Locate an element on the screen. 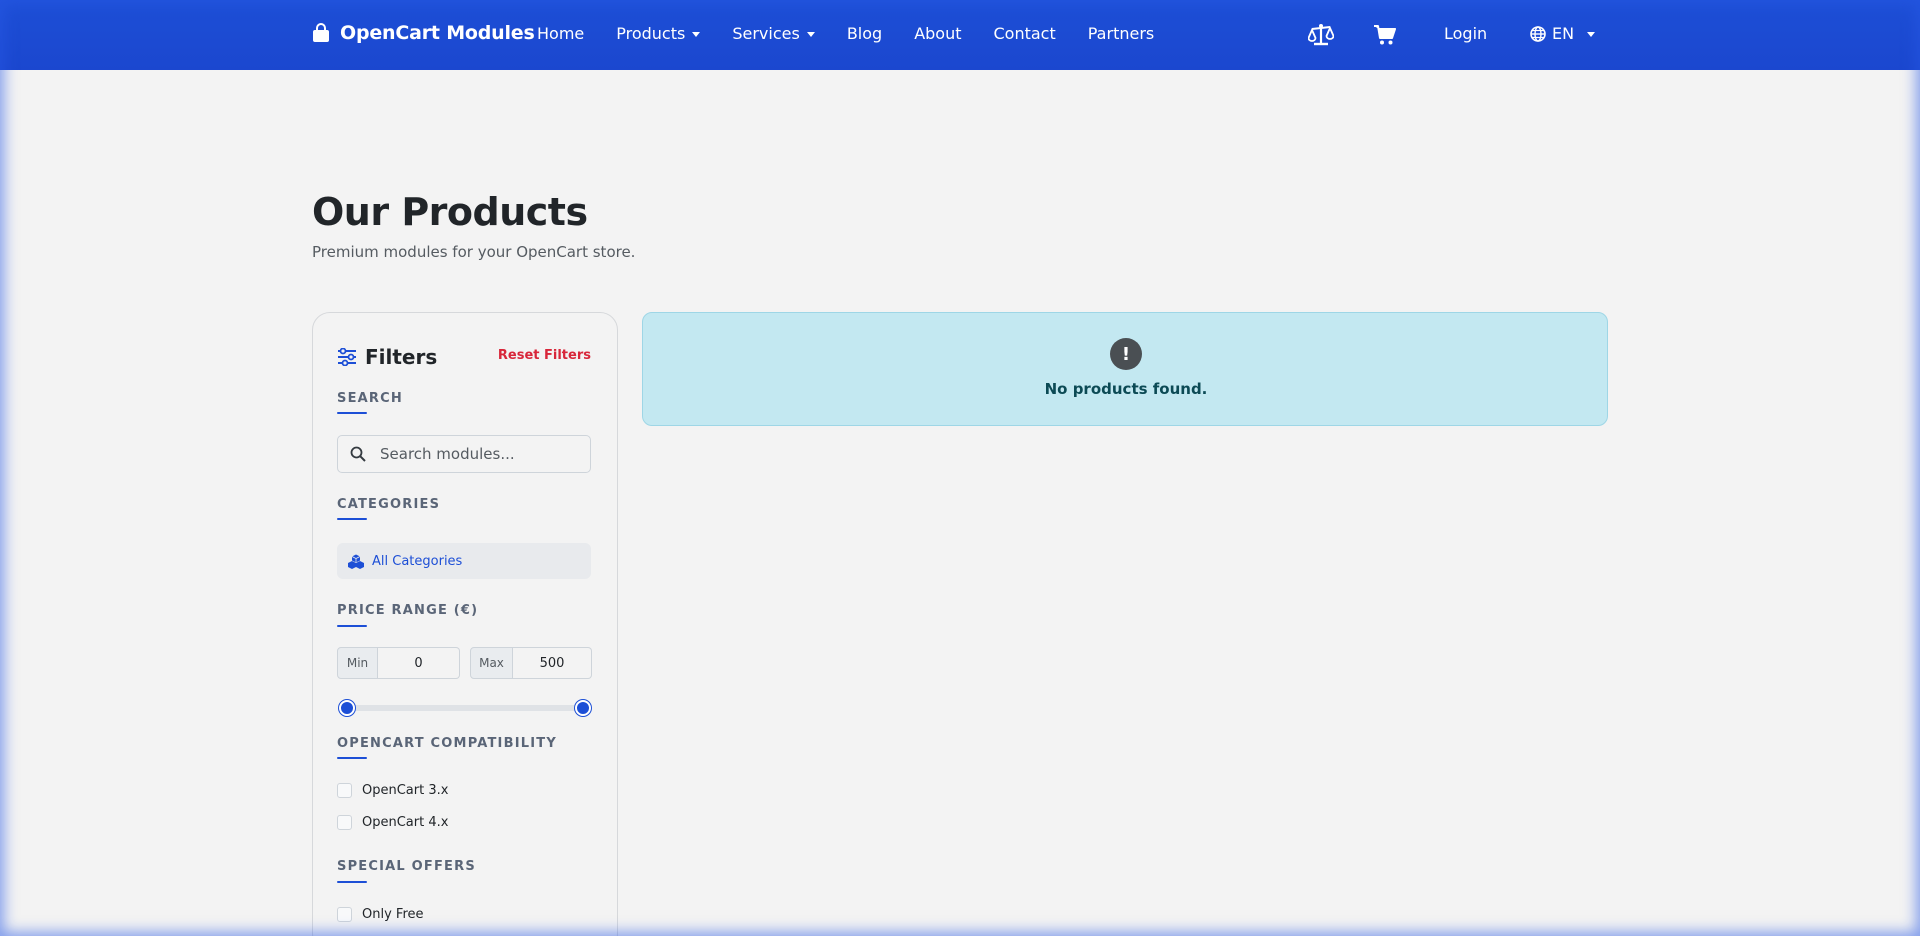 Image resolution: width=1920 pixels, height=936 pixels. price-max-group: Max 500 is located at coordinates (531, 663).